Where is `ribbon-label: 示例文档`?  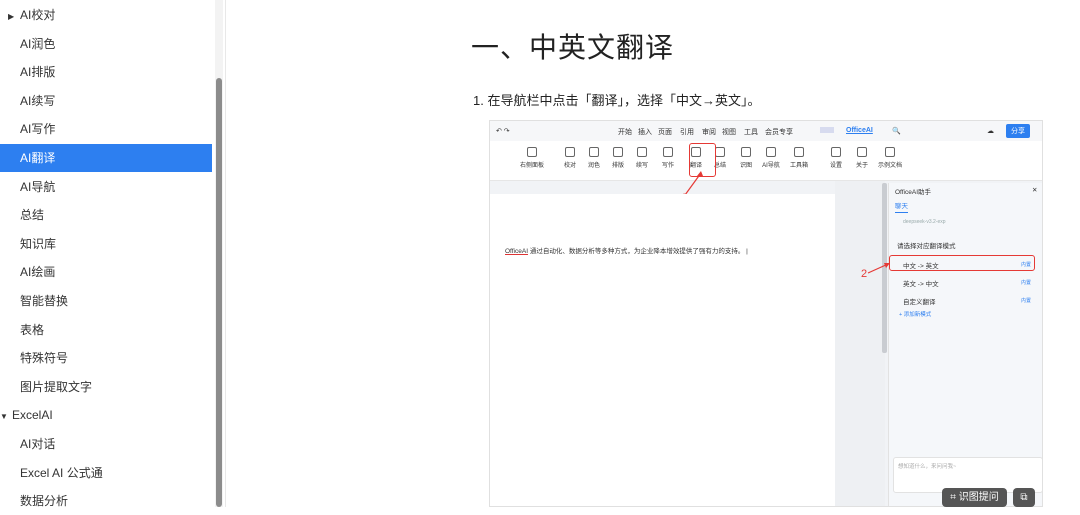 ribbon-label: 示例文档 is located at coordinates (889, 166).